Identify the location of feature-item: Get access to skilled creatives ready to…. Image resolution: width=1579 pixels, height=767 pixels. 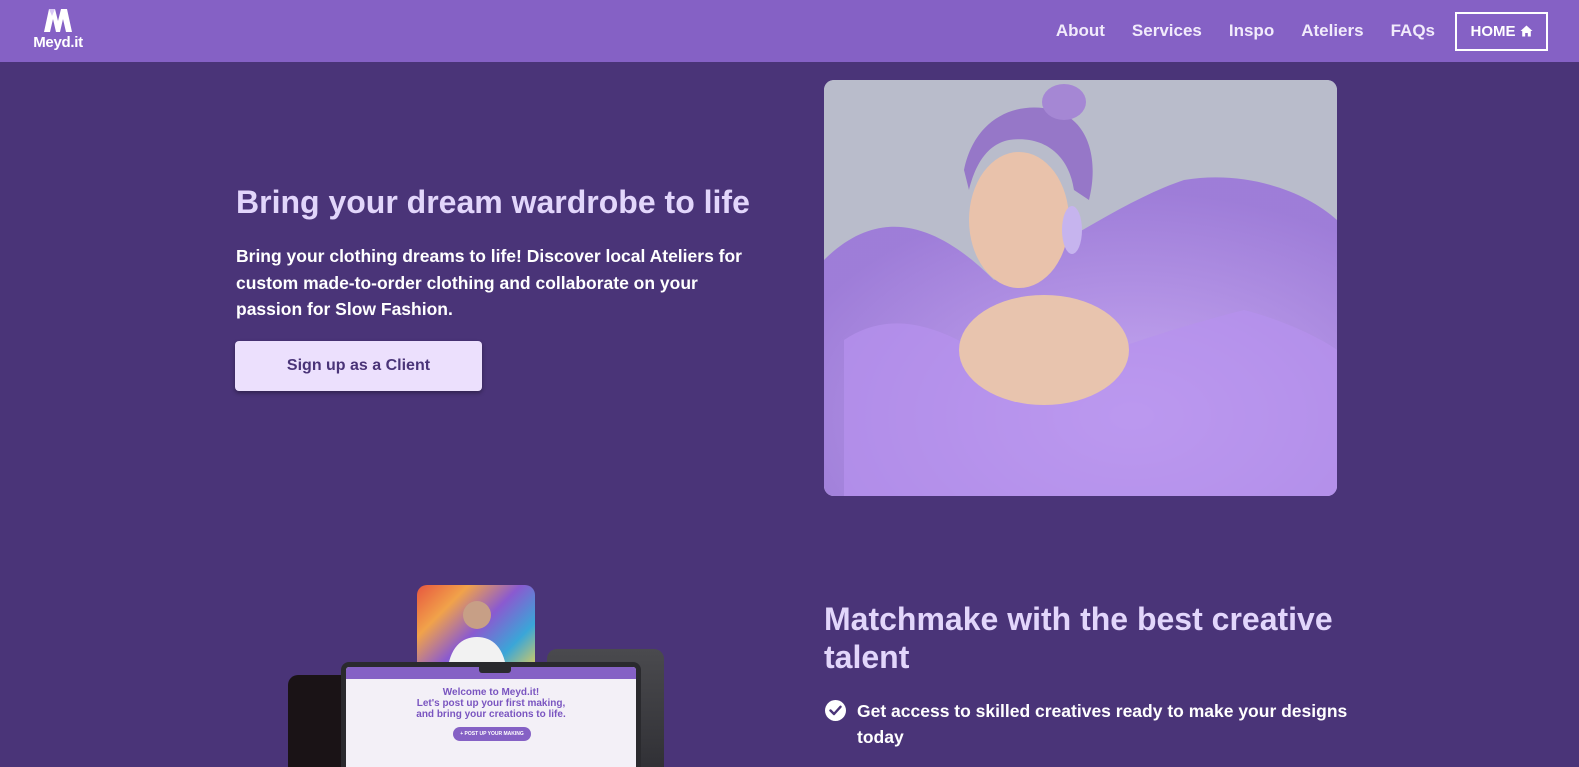
(1095, 724).